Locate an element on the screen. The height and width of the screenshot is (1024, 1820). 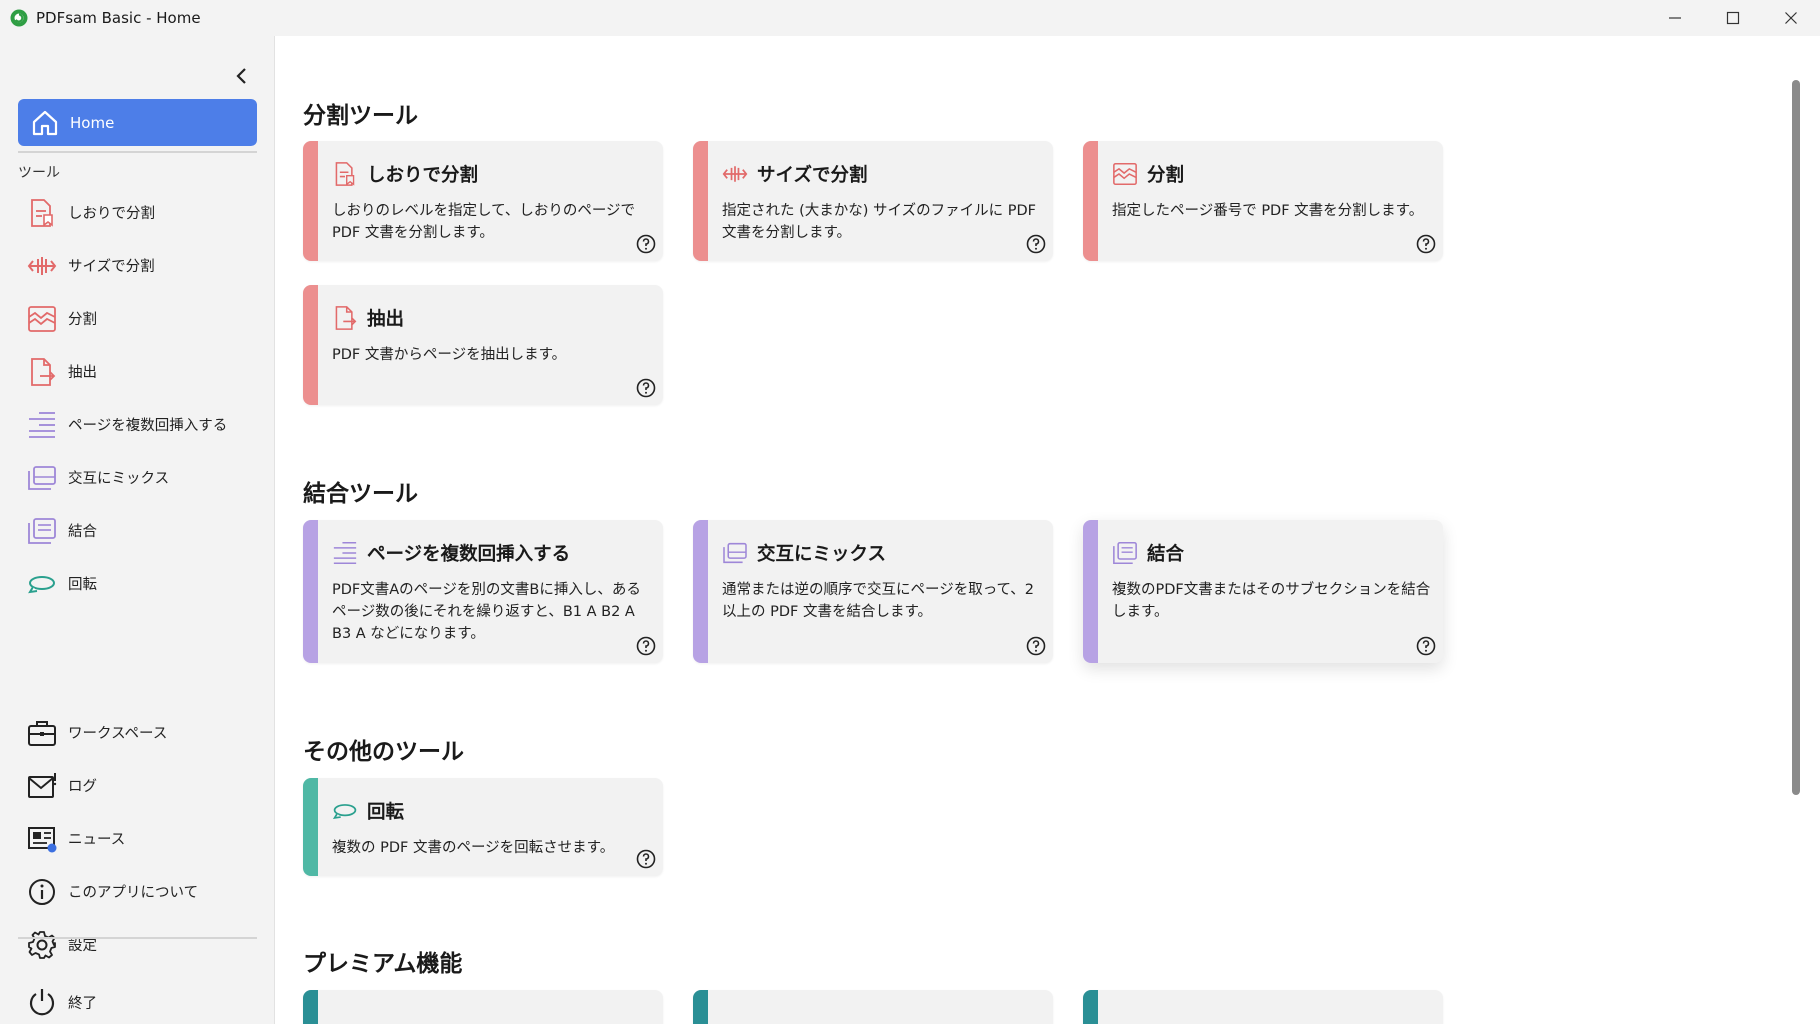
sidebar-item-log: ログ is located at coordinates (146, 785).